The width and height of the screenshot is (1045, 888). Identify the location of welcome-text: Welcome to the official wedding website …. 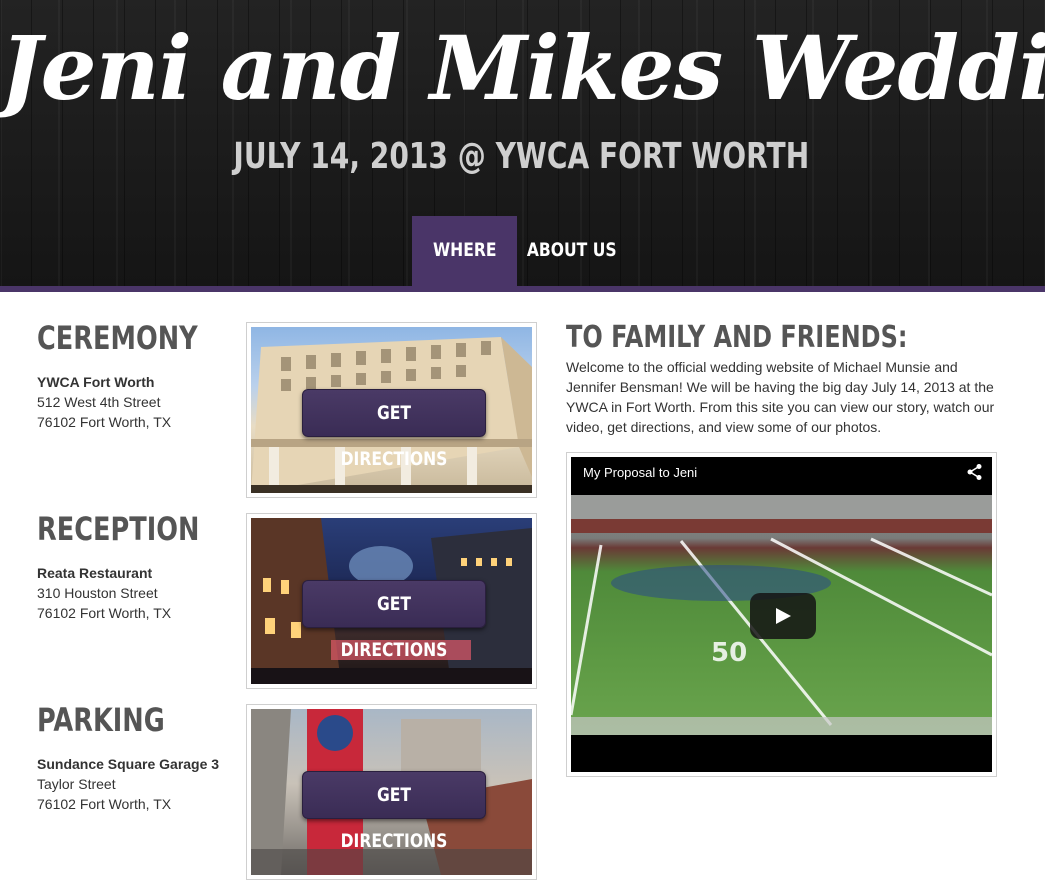
(780, 397).